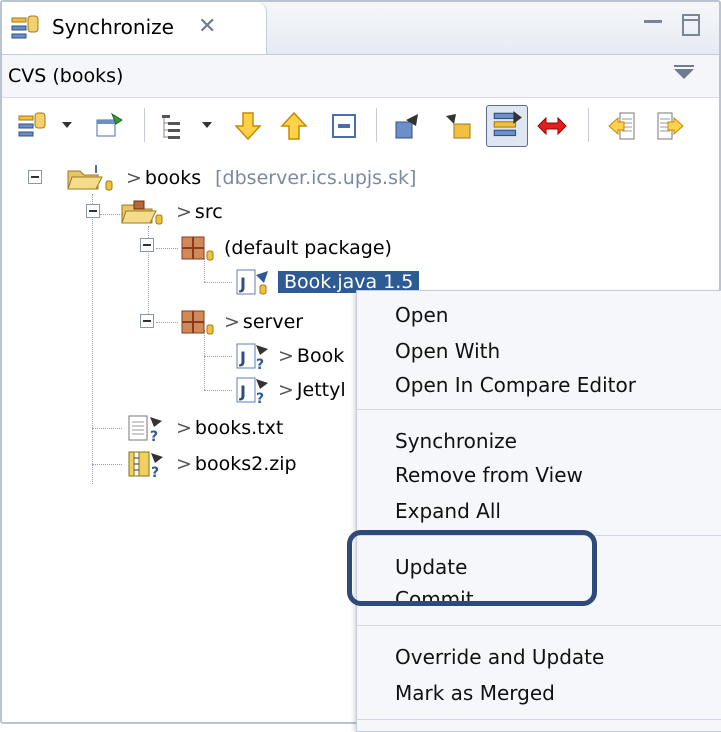 This screenshot has height=732, width=721. I want to click on tree-node-label: books2.zip, so click(245, 464).